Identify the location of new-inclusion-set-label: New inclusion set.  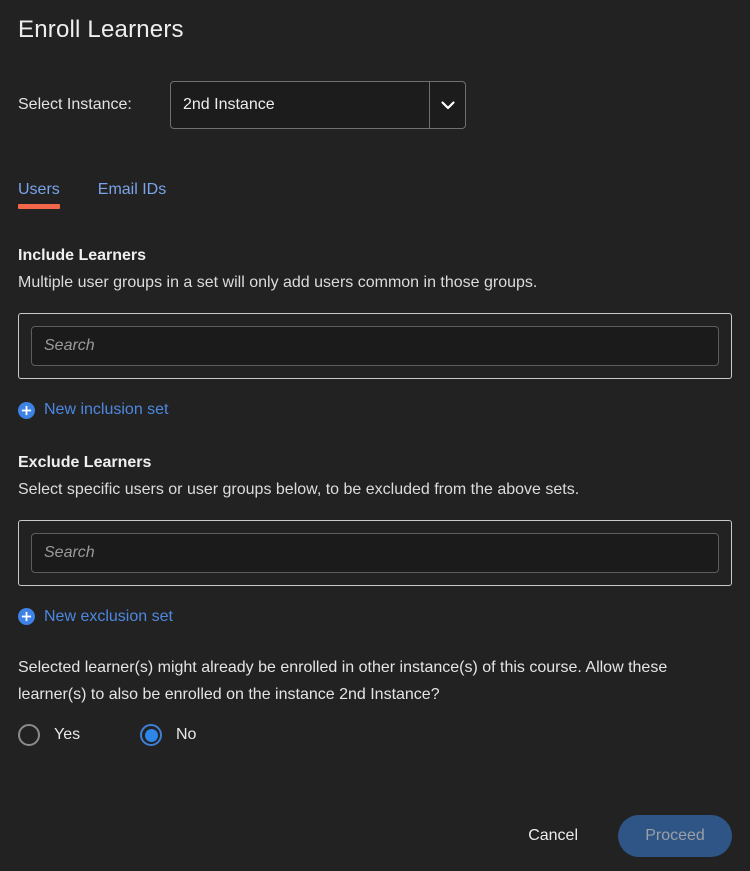
(106, 409).